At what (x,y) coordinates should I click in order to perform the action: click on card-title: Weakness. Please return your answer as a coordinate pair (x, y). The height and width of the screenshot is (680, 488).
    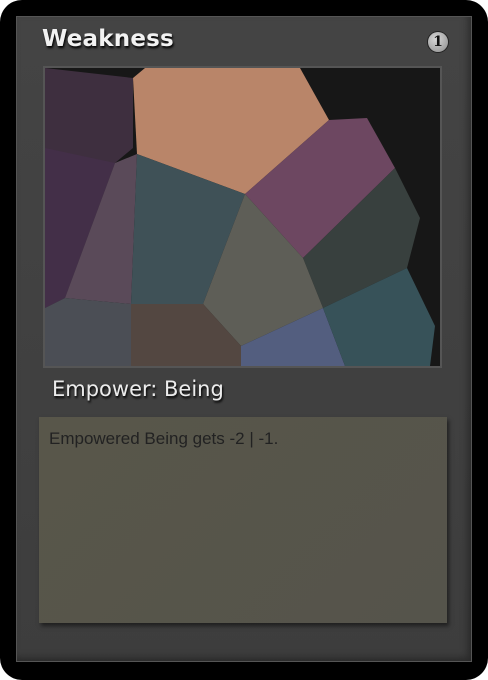
    Looking at the image, I should click on (108, 39).